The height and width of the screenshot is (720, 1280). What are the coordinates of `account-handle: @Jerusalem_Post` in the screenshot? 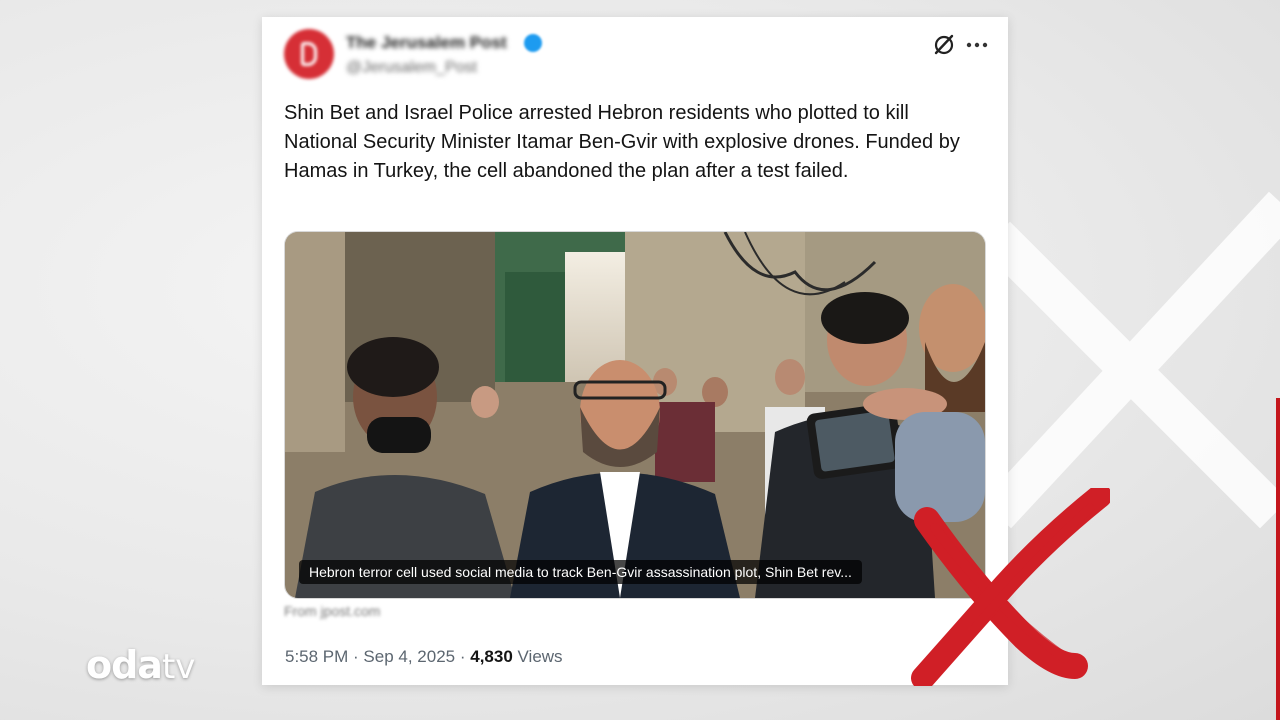 It's located at (411, 68).